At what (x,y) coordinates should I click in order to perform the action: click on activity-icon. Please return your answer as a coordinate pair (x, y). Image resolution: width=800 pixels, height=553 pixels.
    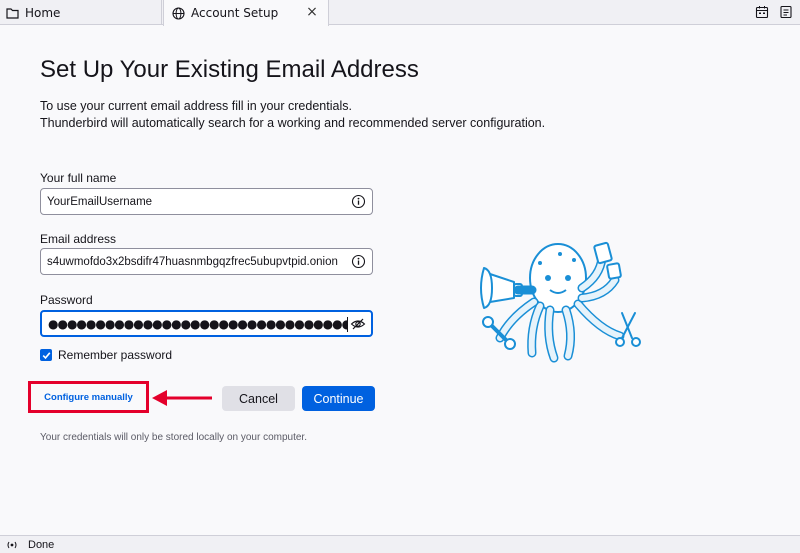
    Looking at the image, I should click on (12, 544).